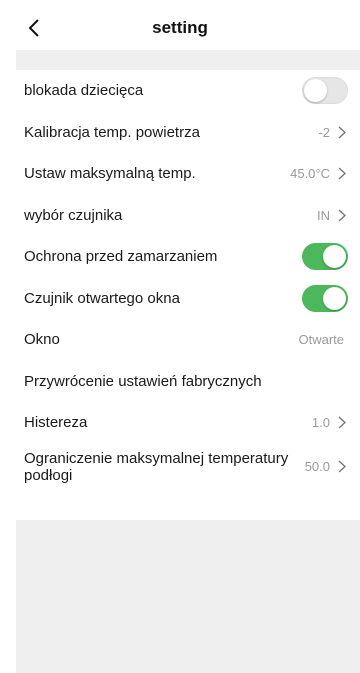 Image resolution: width=360 pixels, height=673 pixels. Describe the element at coordinates (188, 340) in the screenshot. I see `setting-row-window: Okno Otwarte` at that location.